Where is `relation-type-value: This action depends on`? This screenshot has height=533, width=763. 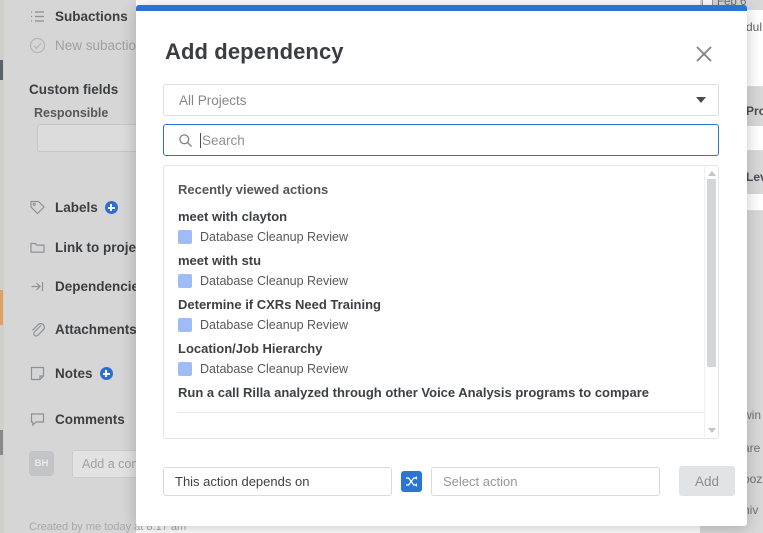
relation-type-value: This action depends on is located at coordinates (242, 481).